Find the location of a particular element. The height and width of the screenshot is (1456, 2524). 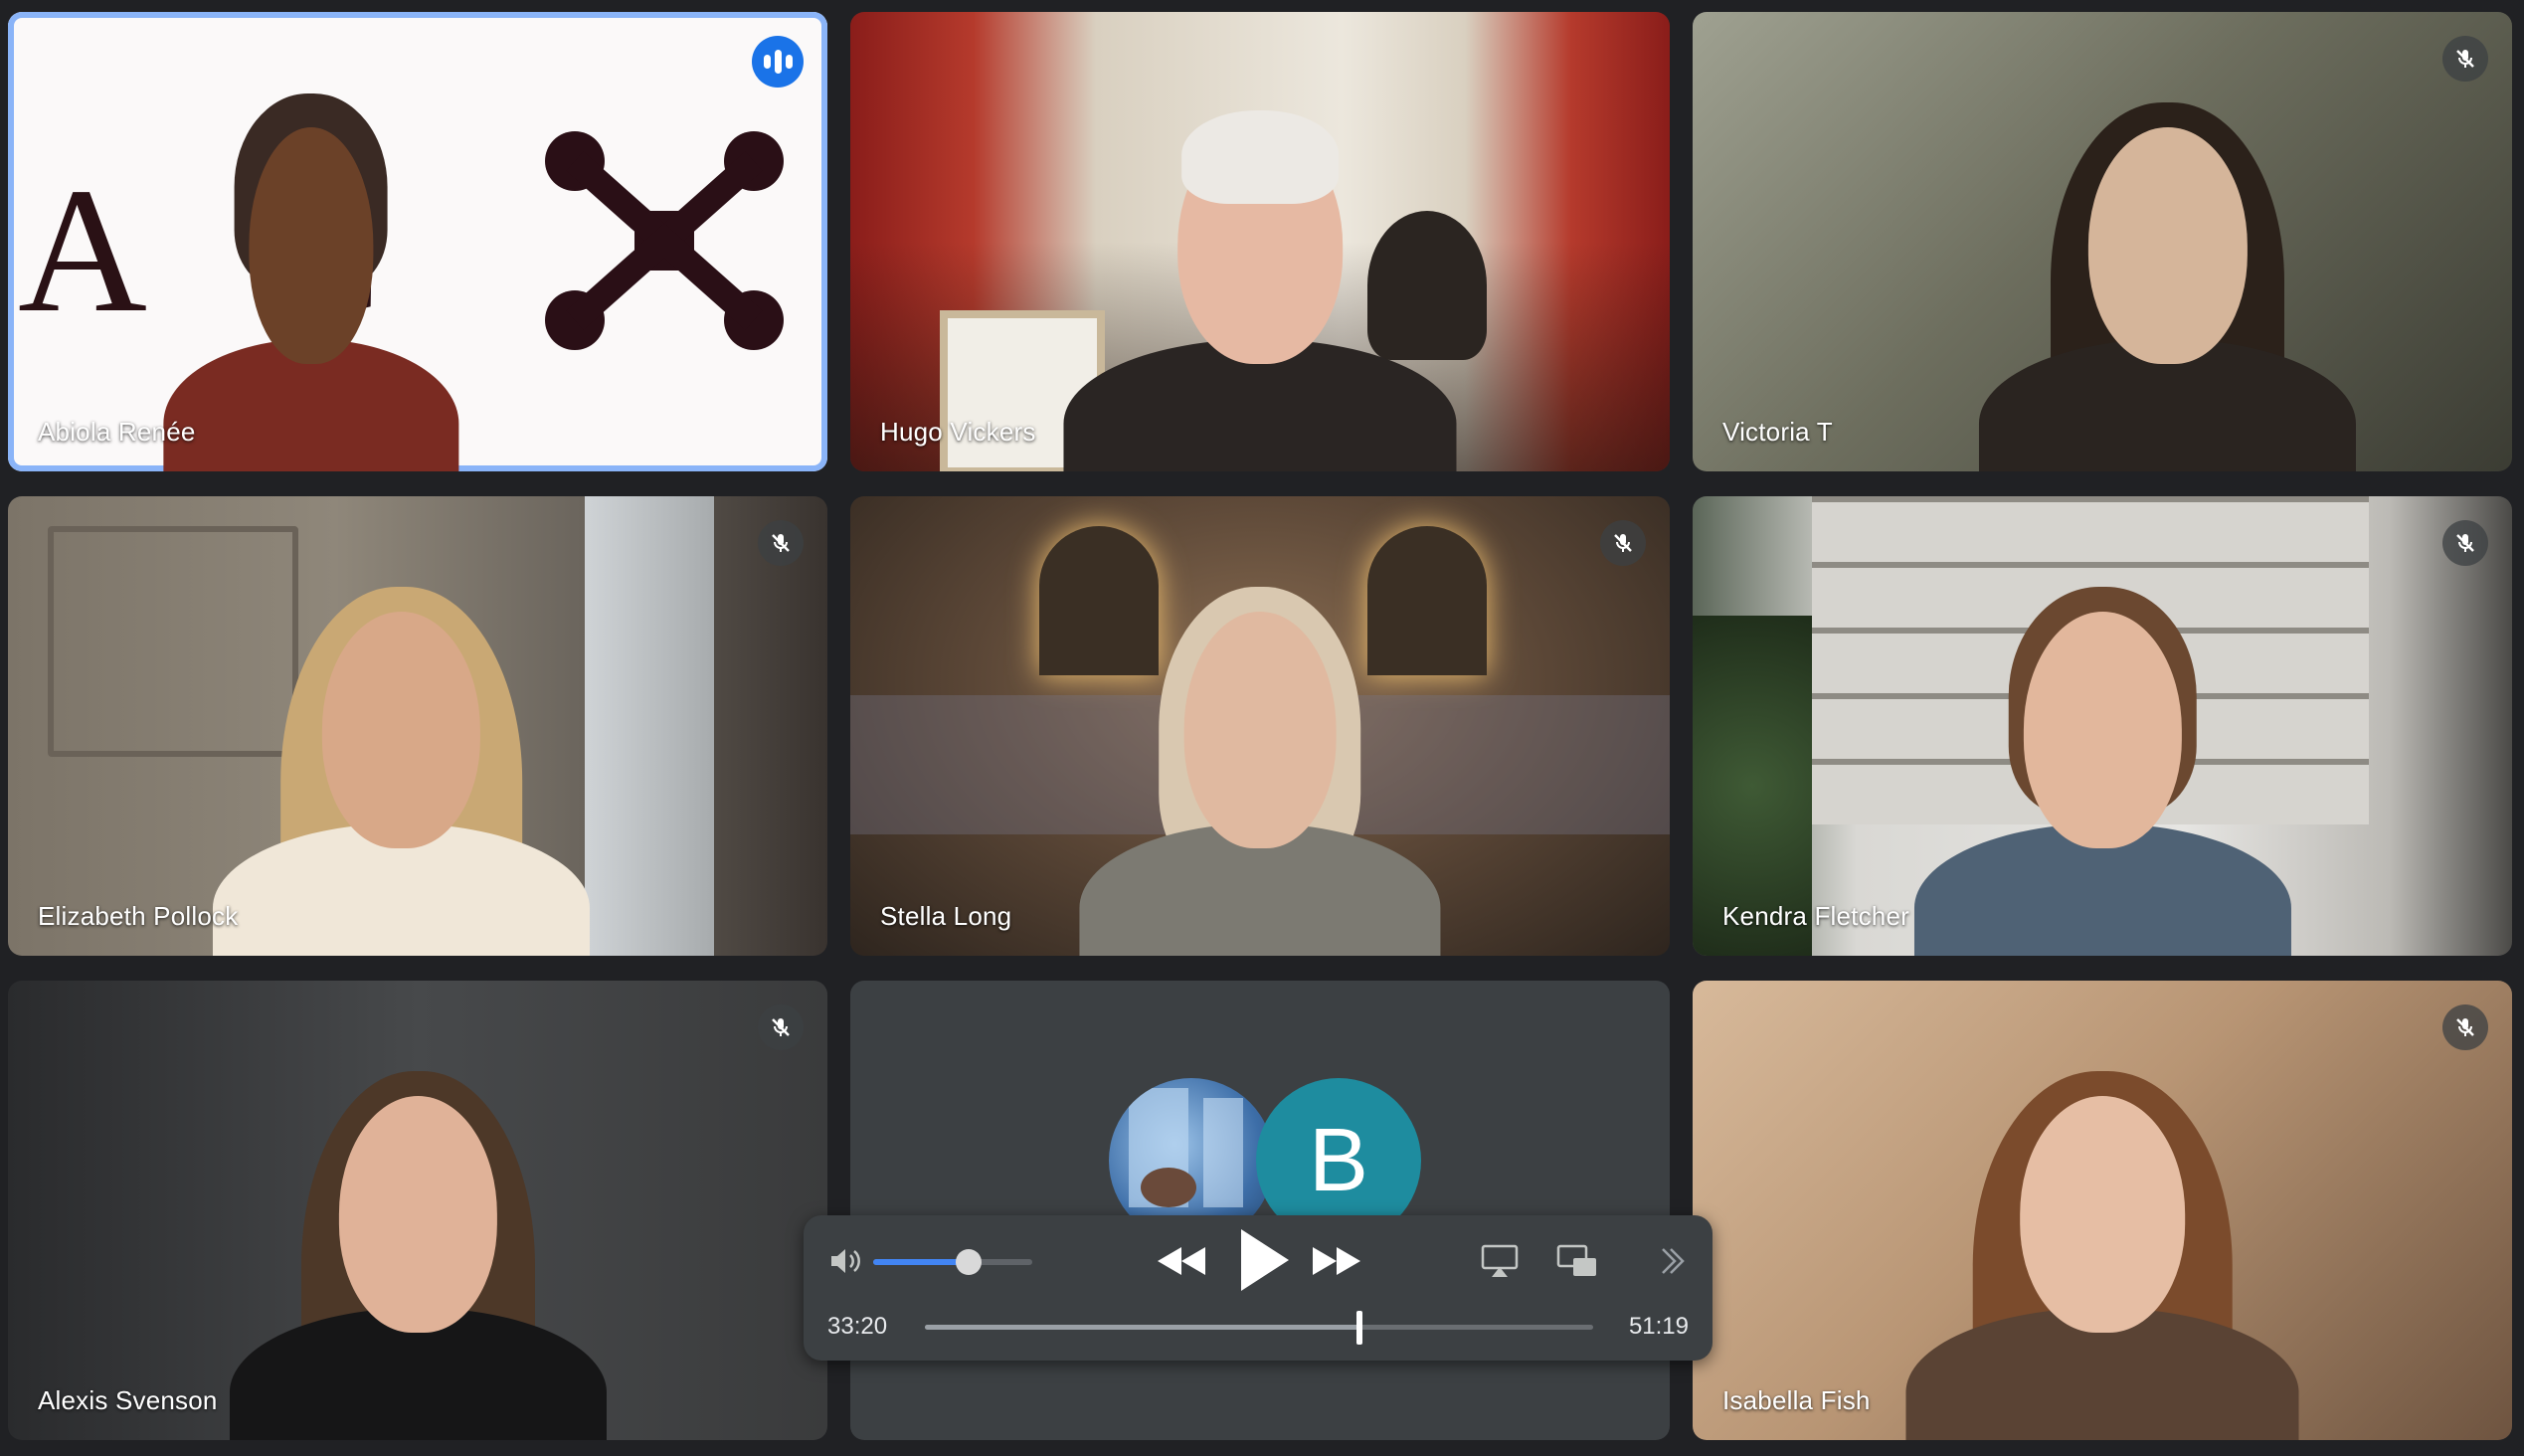

volume-slider is located at coordinates (953, 1262).